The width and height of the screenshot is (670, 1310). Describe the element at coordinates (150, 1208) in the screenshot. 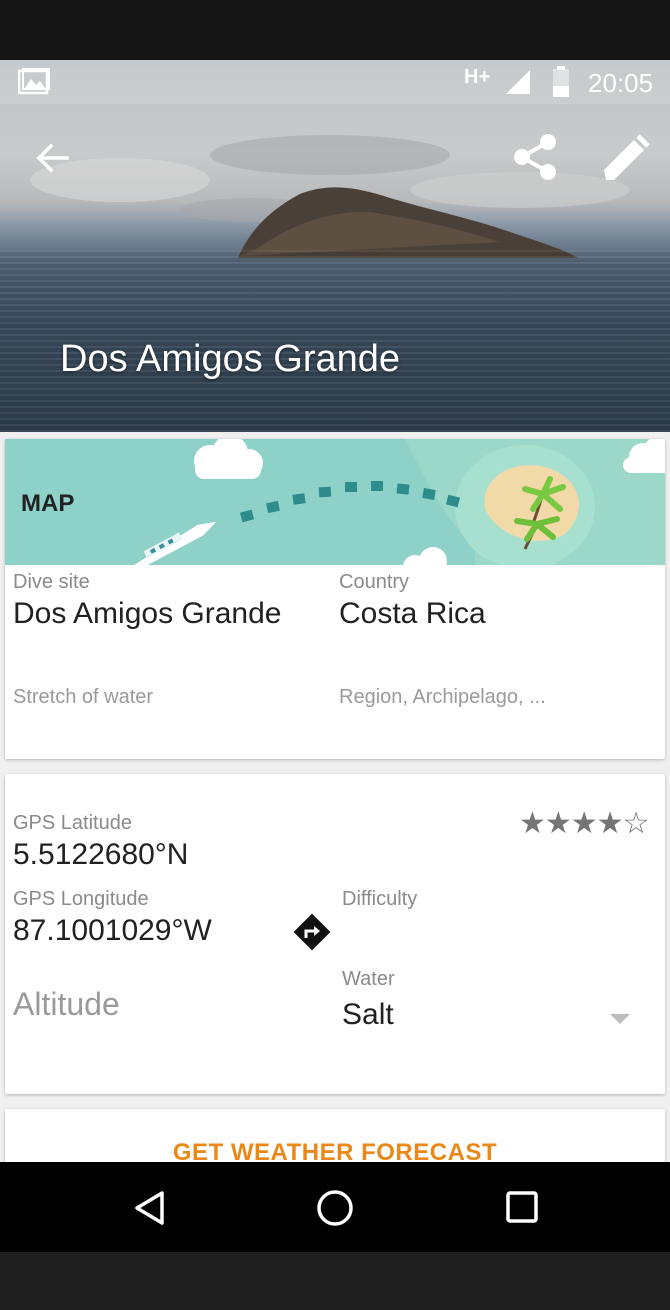

I see `back-nav-icon` at that location.